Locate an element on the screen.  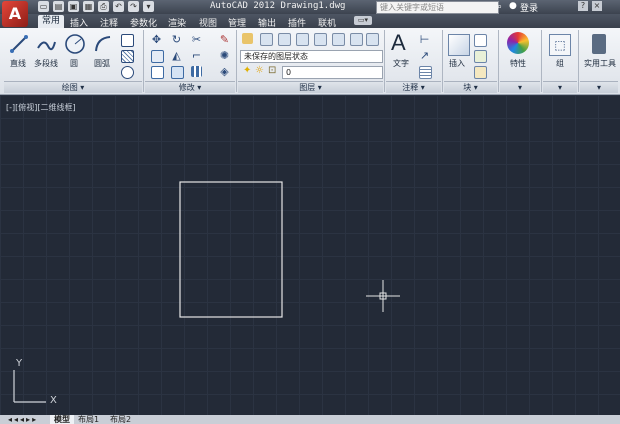
ucs-x-label: X is located at coordinates (53, 400).